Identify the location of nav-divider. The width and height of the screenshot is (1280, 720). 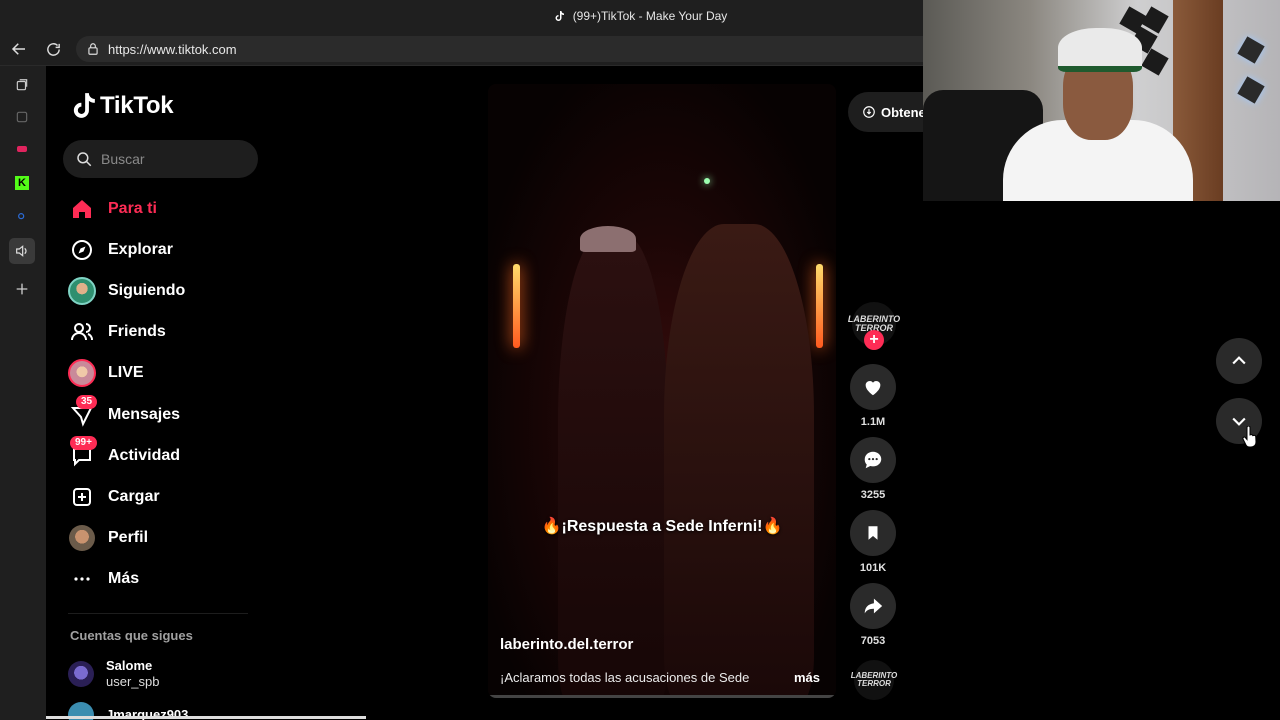
(158, 613).